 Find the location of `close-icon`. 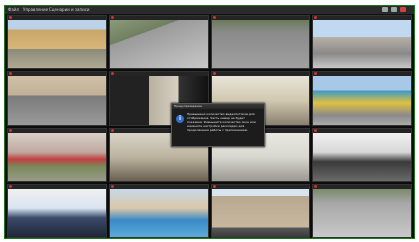

close-icon is located at coordinates (403, 9).